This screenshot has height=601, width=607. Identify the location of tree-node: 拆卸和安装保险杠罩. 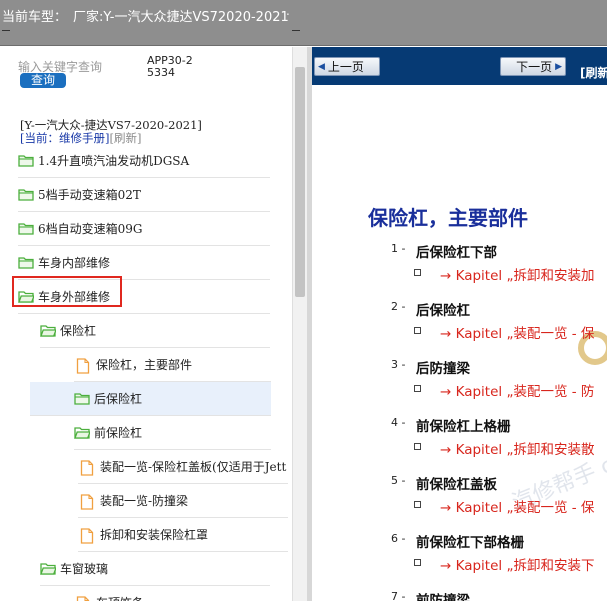
(183, 535).